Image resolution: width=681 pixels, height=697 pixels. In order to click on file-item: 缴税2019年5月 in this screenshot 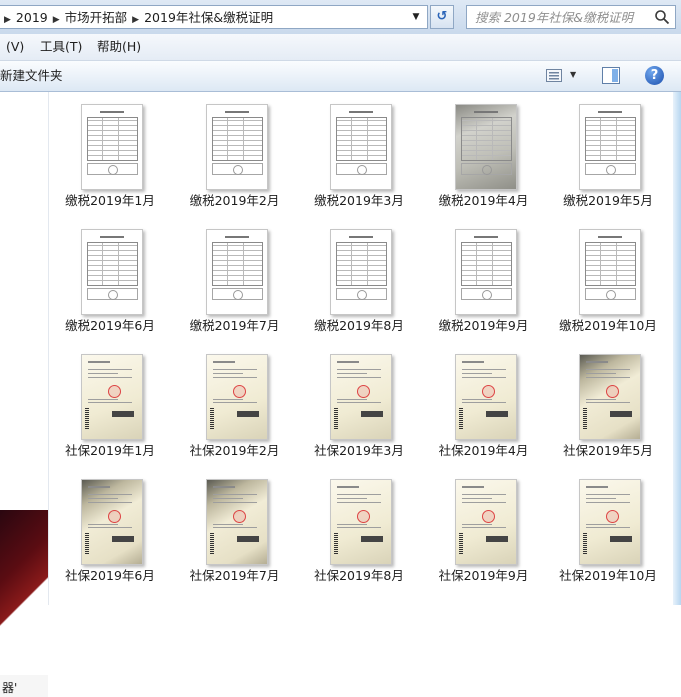, I will do `click(608, 151)`.